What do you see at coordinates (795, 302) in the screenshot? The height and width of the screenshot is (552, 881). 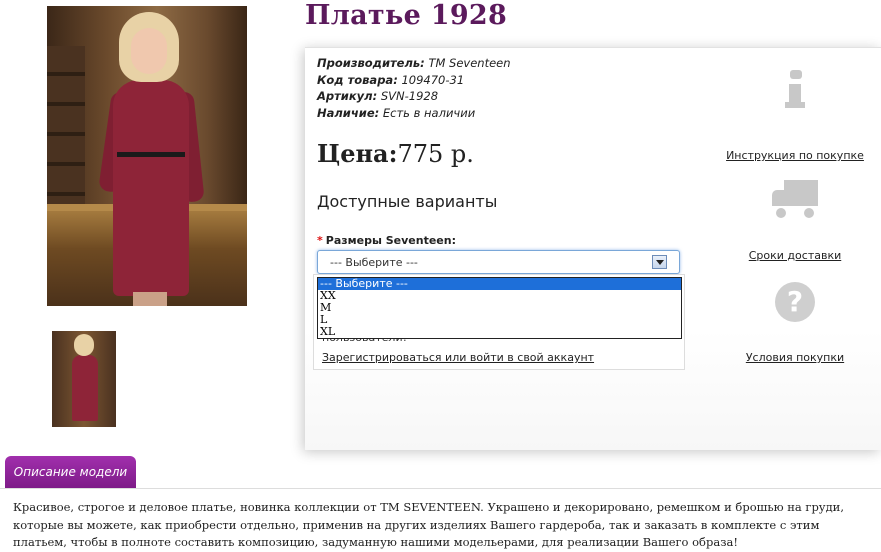 I see `question-icon: ?` at bounding box center [795, 302].